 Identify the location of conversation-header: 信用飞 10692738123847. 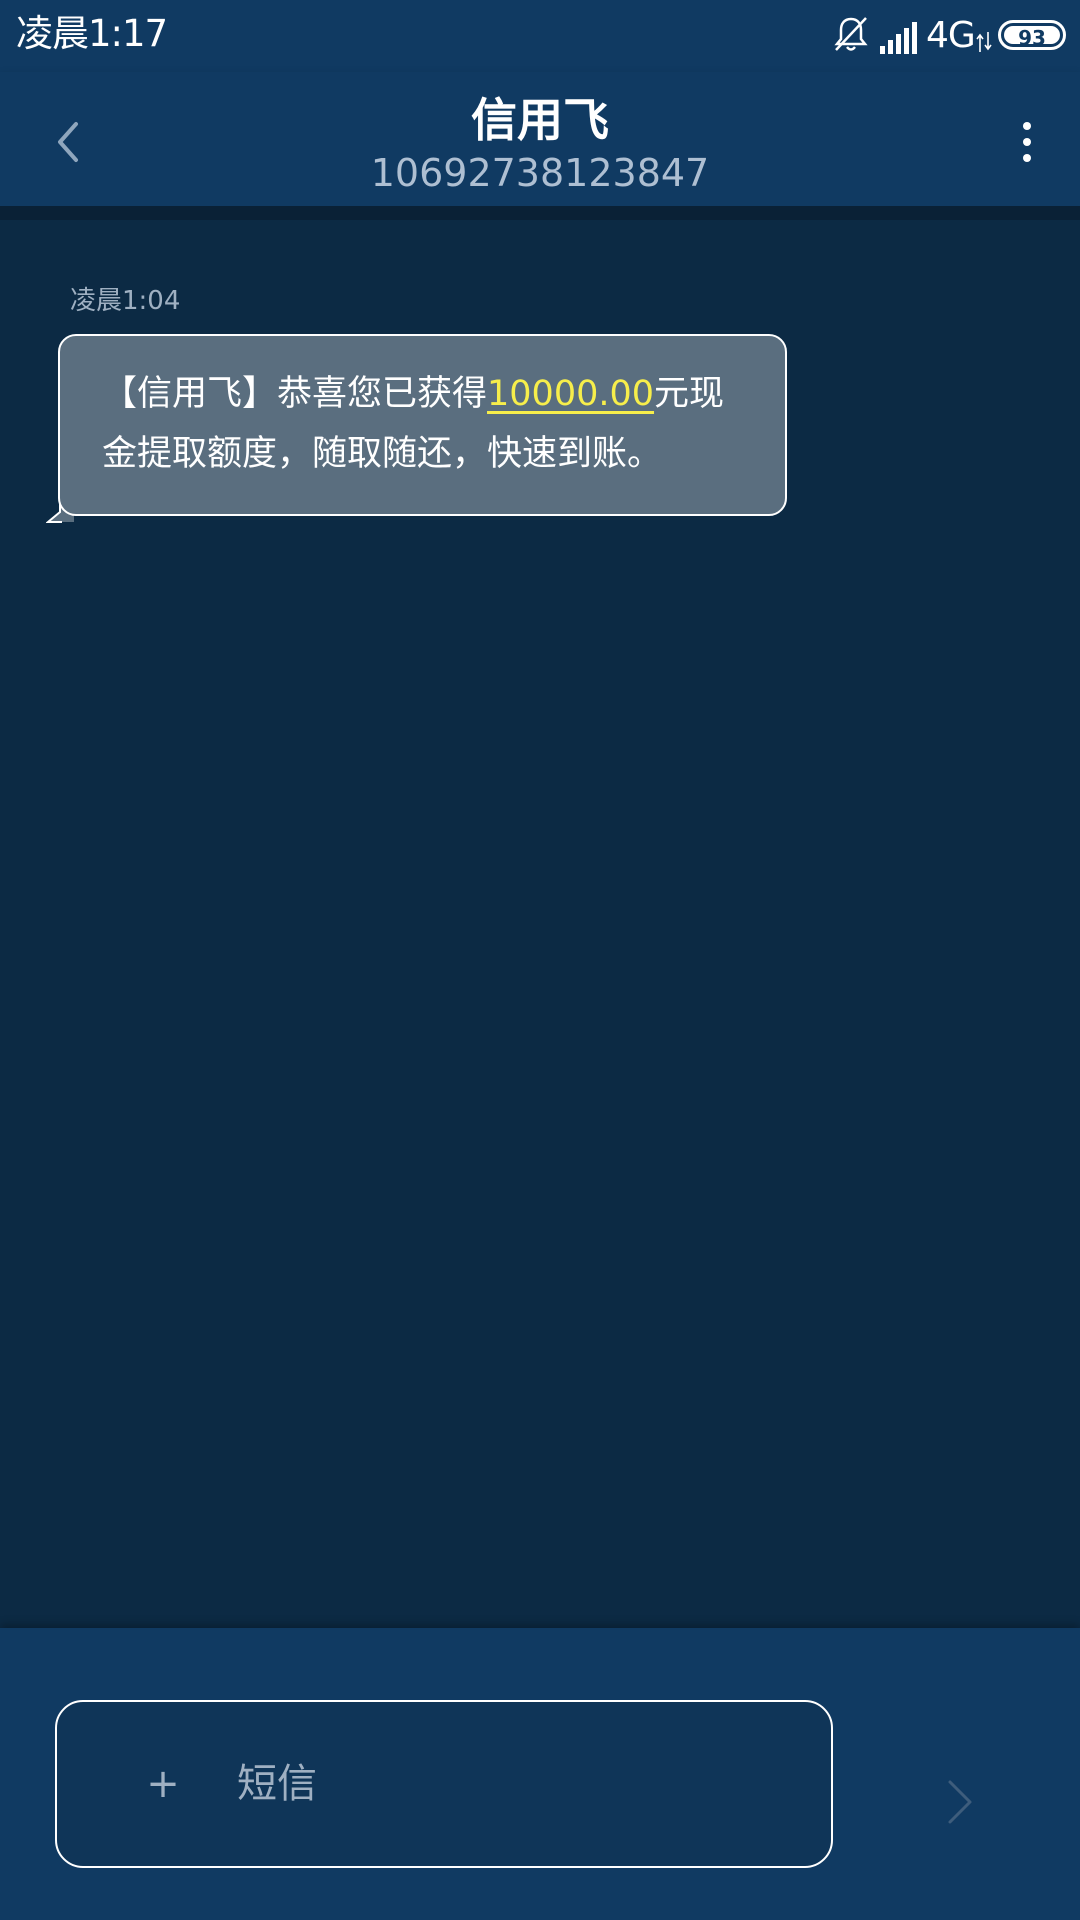
(540, 139).